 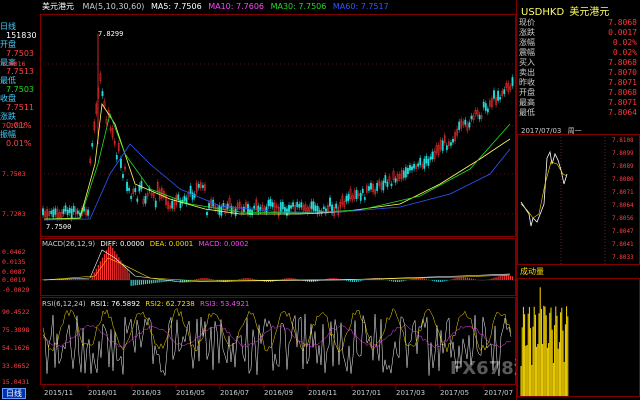 I want to click on rsi-axis-tick: 54.1626, so click(x=16, y=348).